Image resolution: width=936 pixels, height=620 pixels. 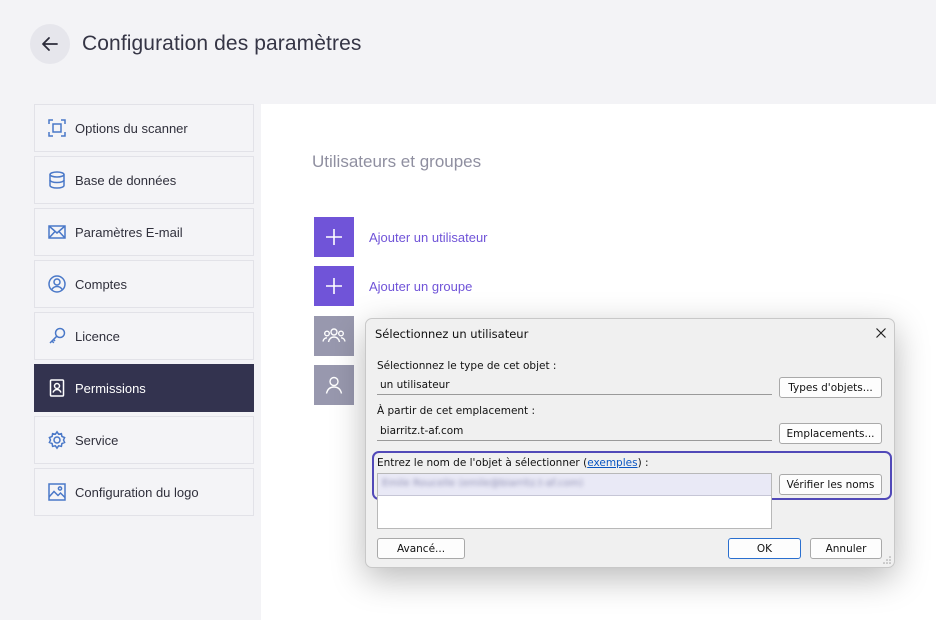 I want to click on page-title: Configuration des paramètres, so click(x=222, y=43).